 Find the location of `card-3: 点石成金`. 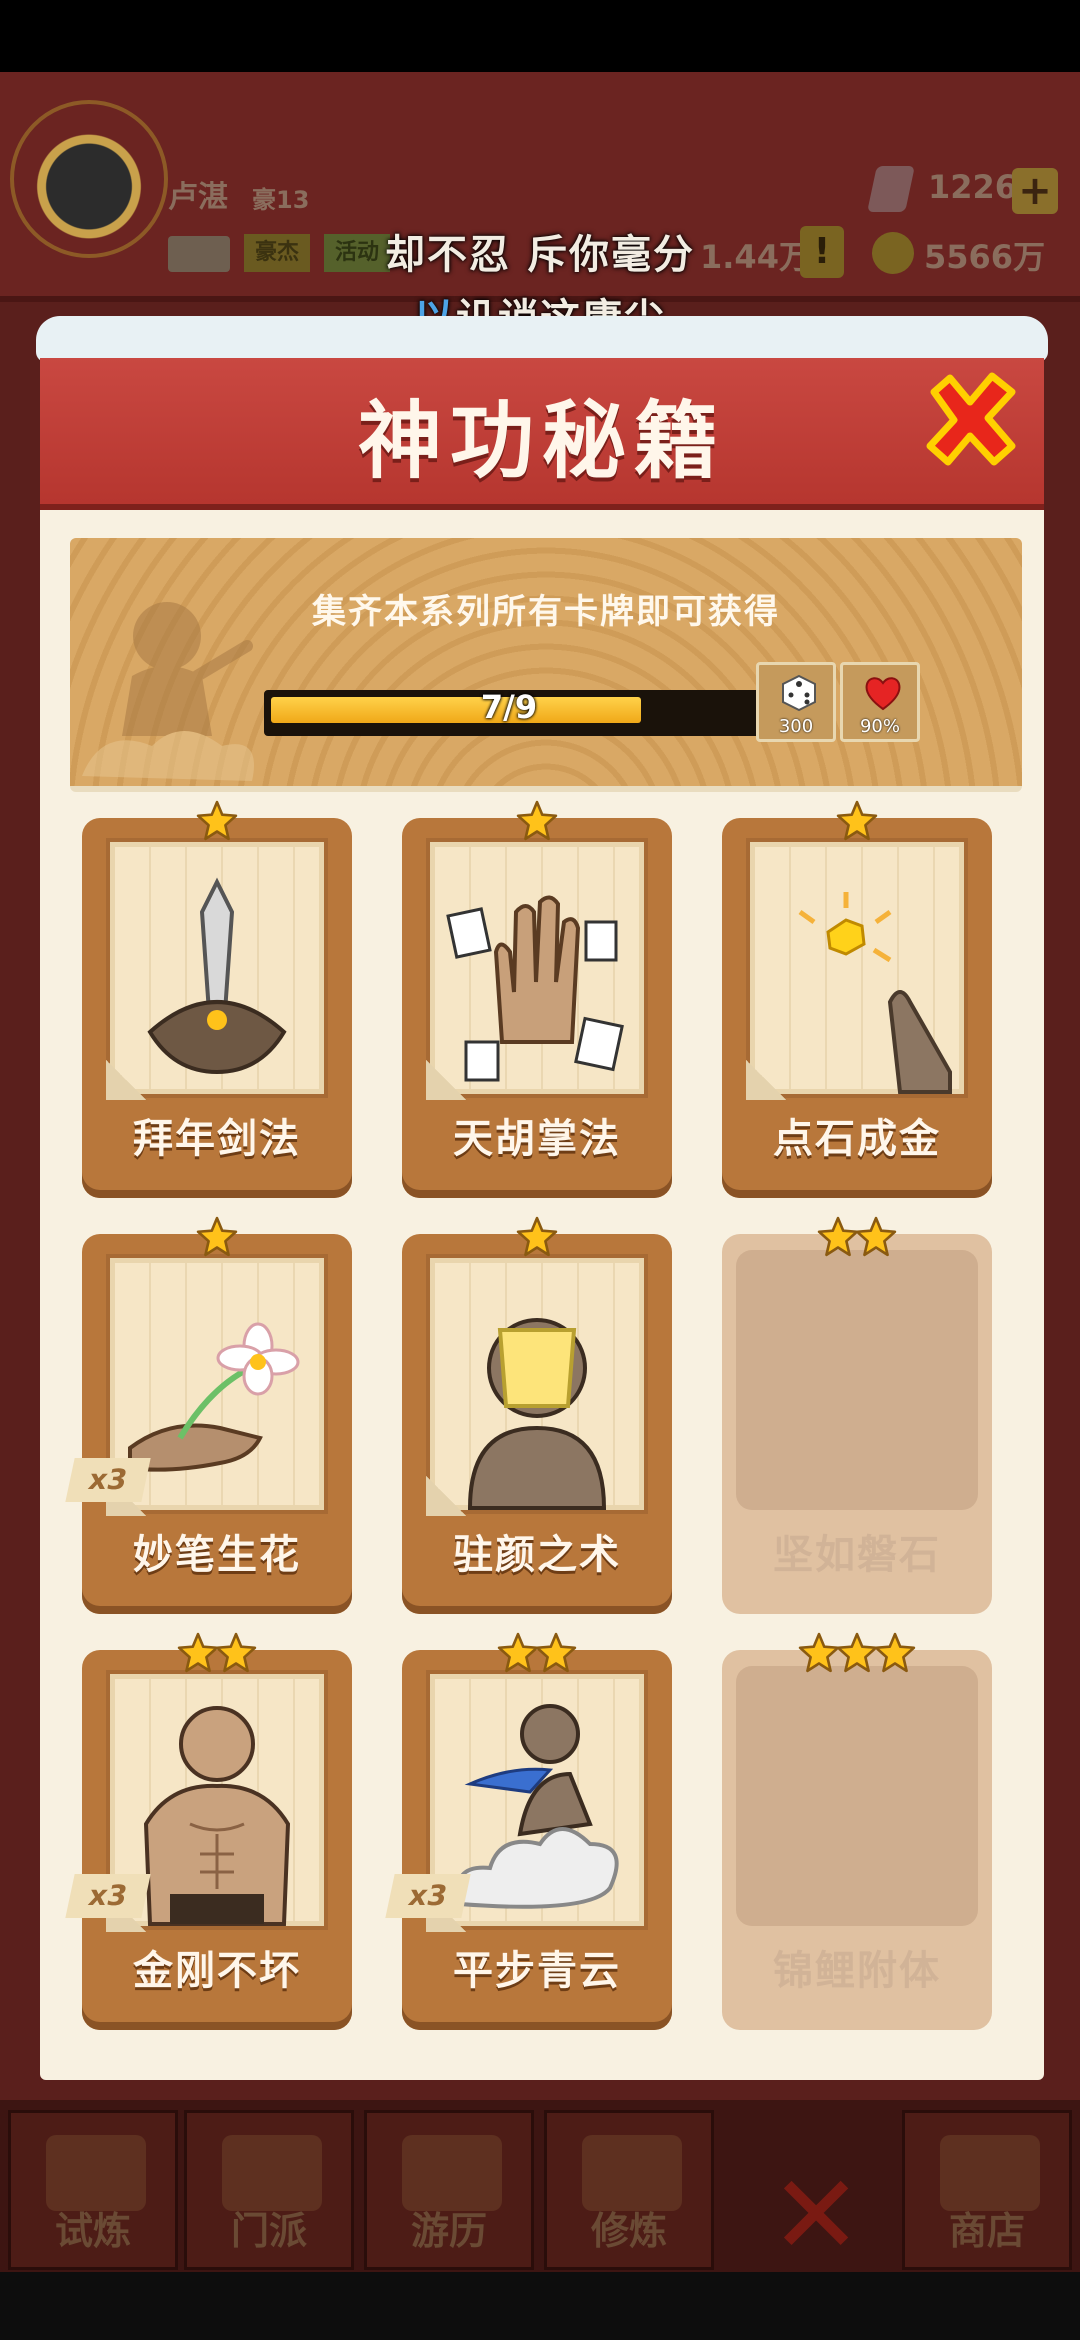

card-3: 点石成金 is located at coordinates (857, 999).